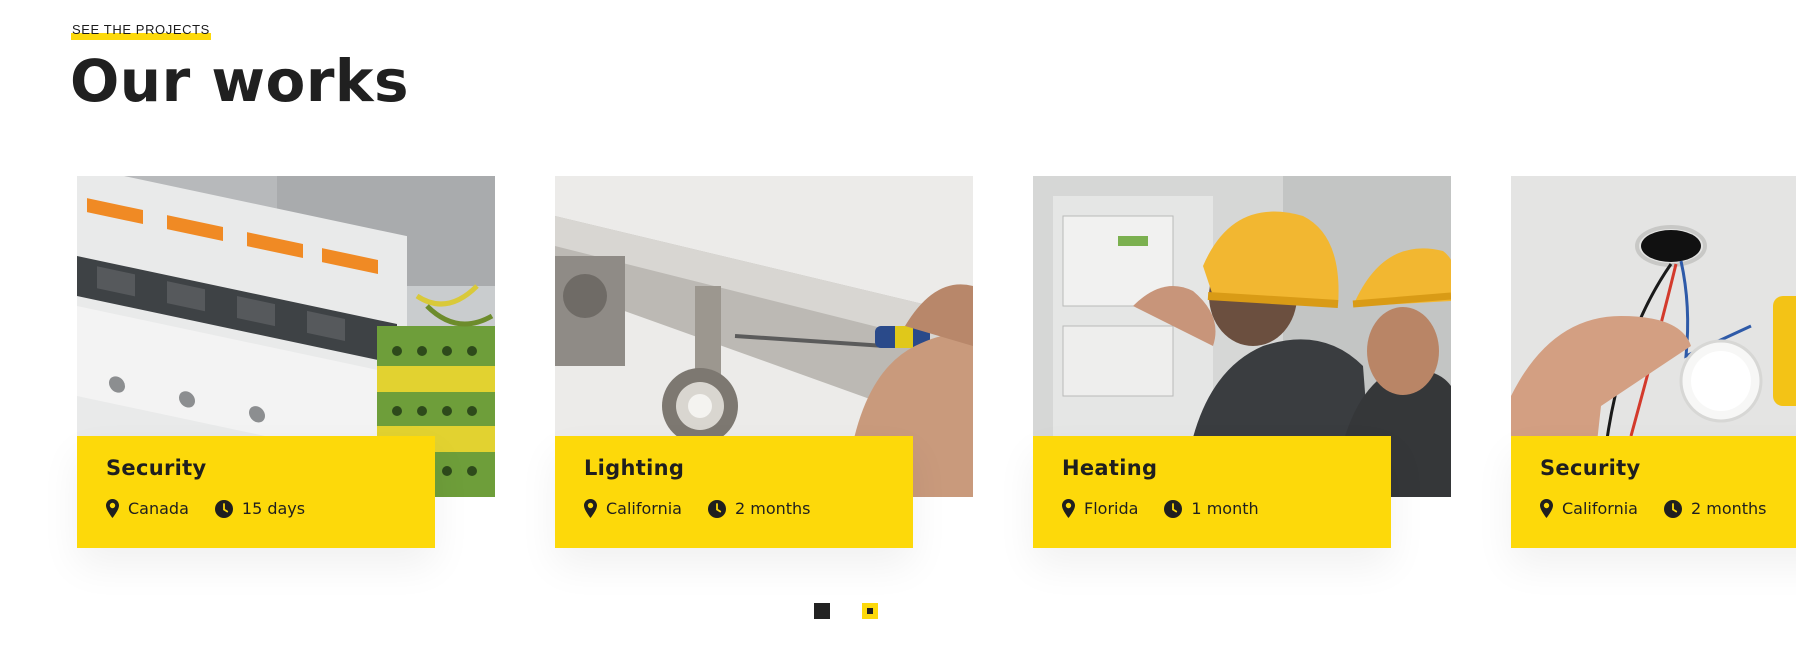 The image size is (1796, 661). I want to click on project-duration-text: 1 month, so click(1225, 508).